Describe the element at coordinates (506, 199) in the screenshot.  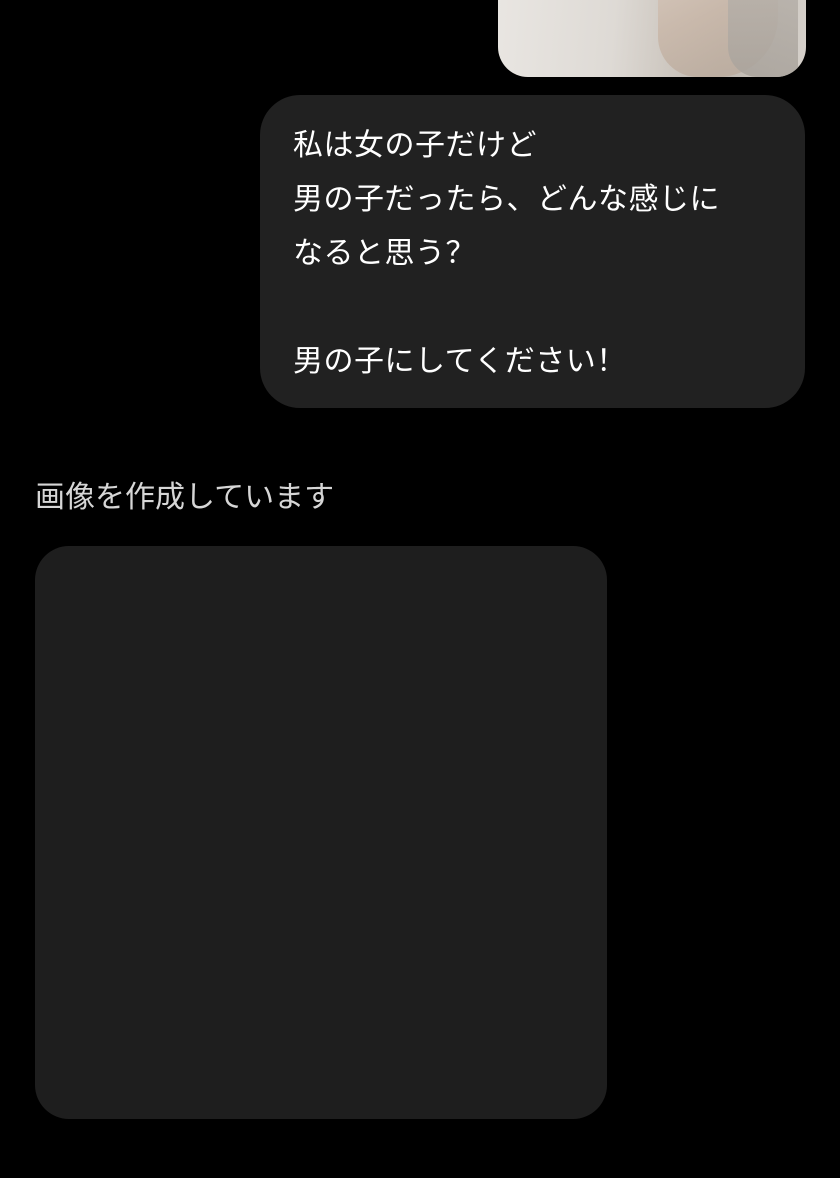
I see `user-message-line: 男の子だったら、どんな感じに` at that location.